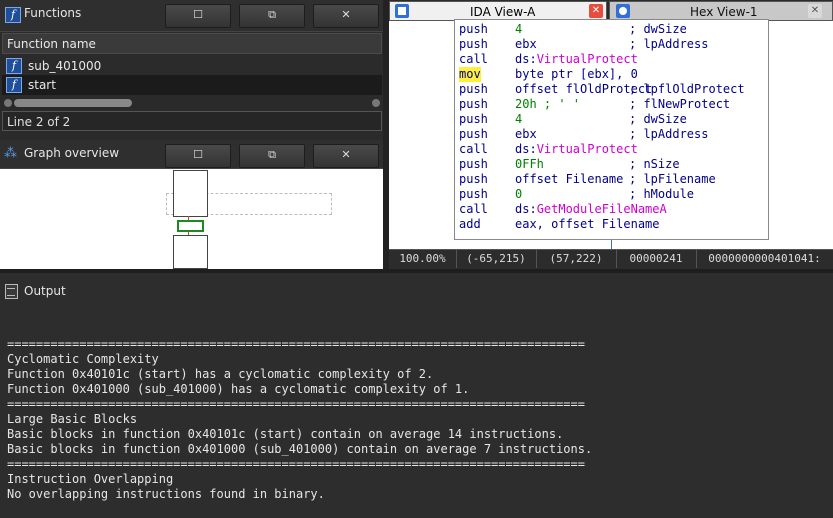 Image resolution: width=833 pixels, height=518 pixels. What do you see at coordinates (90, 479) in the screenshot?
I see `output-line: Instruction Overlapping` at bounding box center [90, 479].